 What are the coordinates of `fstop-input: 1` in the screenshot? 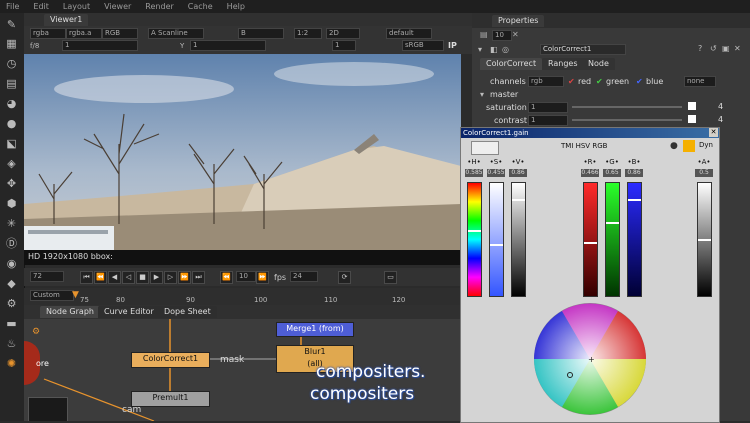 It's located at (100, 45).